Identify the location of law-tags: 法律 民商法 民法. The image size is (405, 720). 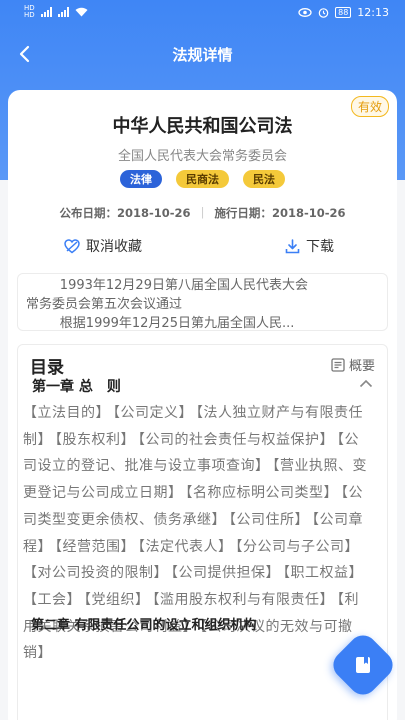
(202, 179).